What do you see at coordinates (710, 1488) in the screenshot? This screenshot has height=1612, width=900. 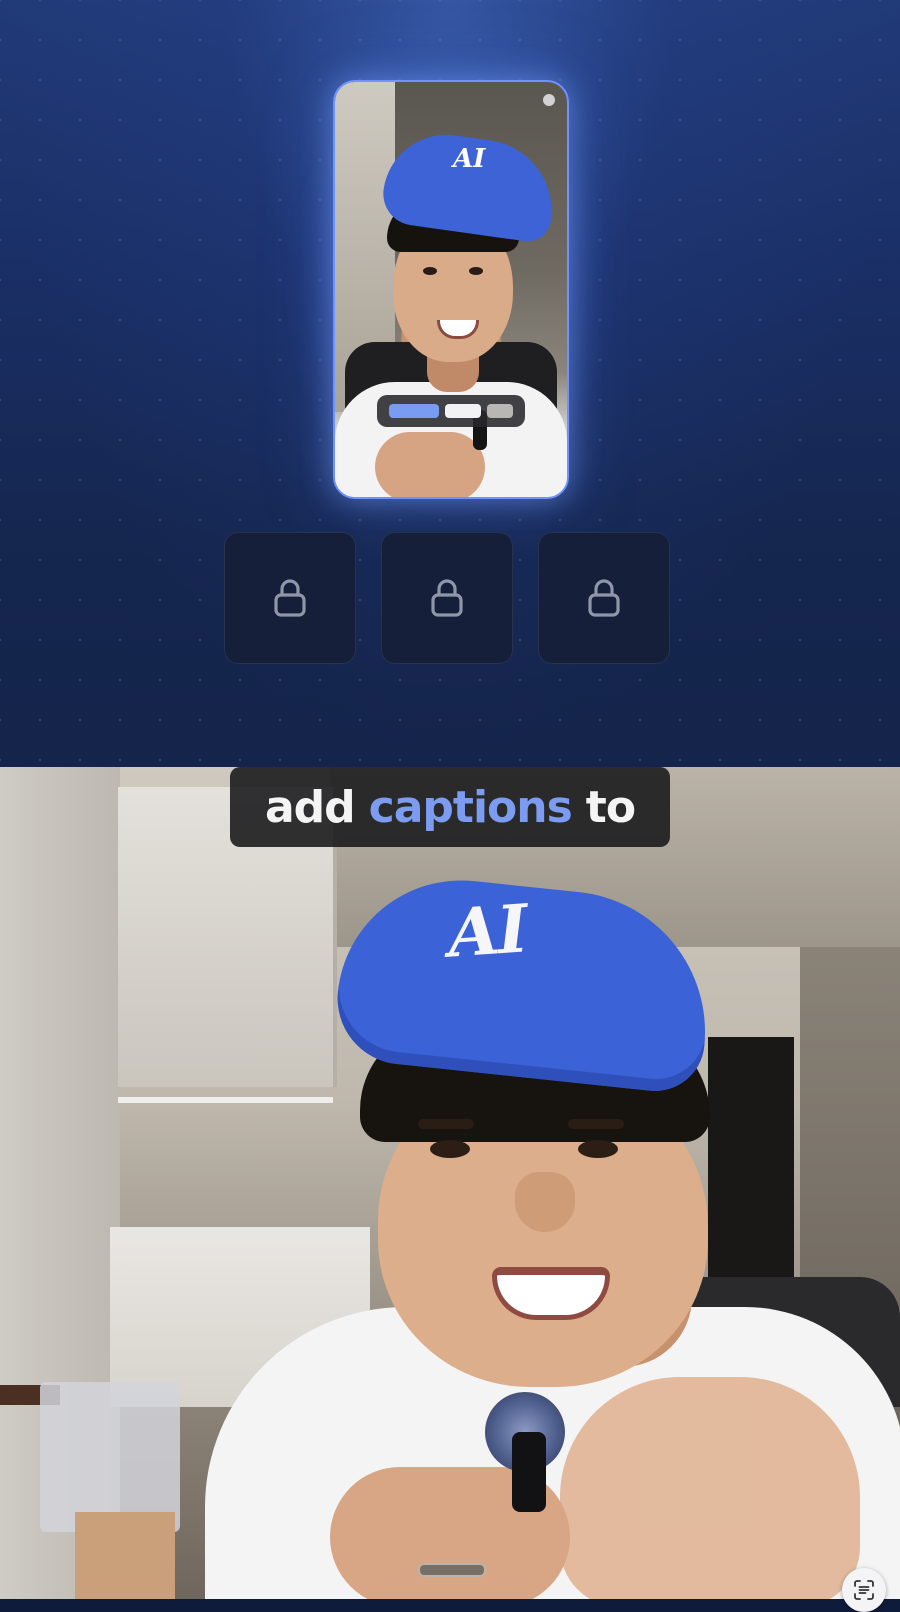 I see `person-raised-hand` at bounding box center [710, 1488].